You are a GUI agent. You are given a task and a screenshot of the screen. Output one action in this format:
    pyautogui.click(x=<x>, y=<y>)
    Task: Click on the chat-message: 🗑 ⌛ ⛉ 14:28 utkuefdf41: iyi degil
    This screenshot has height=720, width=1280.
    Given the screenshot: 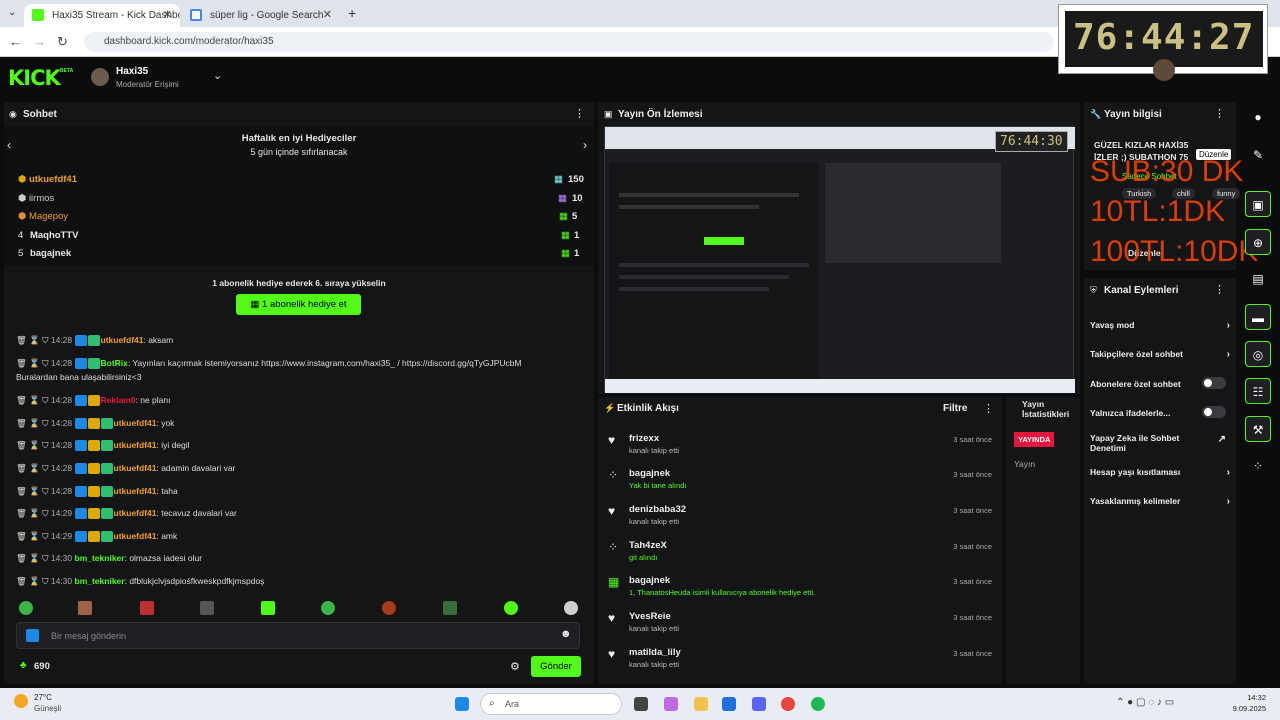 What is the action you would take?
    pyautogui.click(x=103, y=446)
    